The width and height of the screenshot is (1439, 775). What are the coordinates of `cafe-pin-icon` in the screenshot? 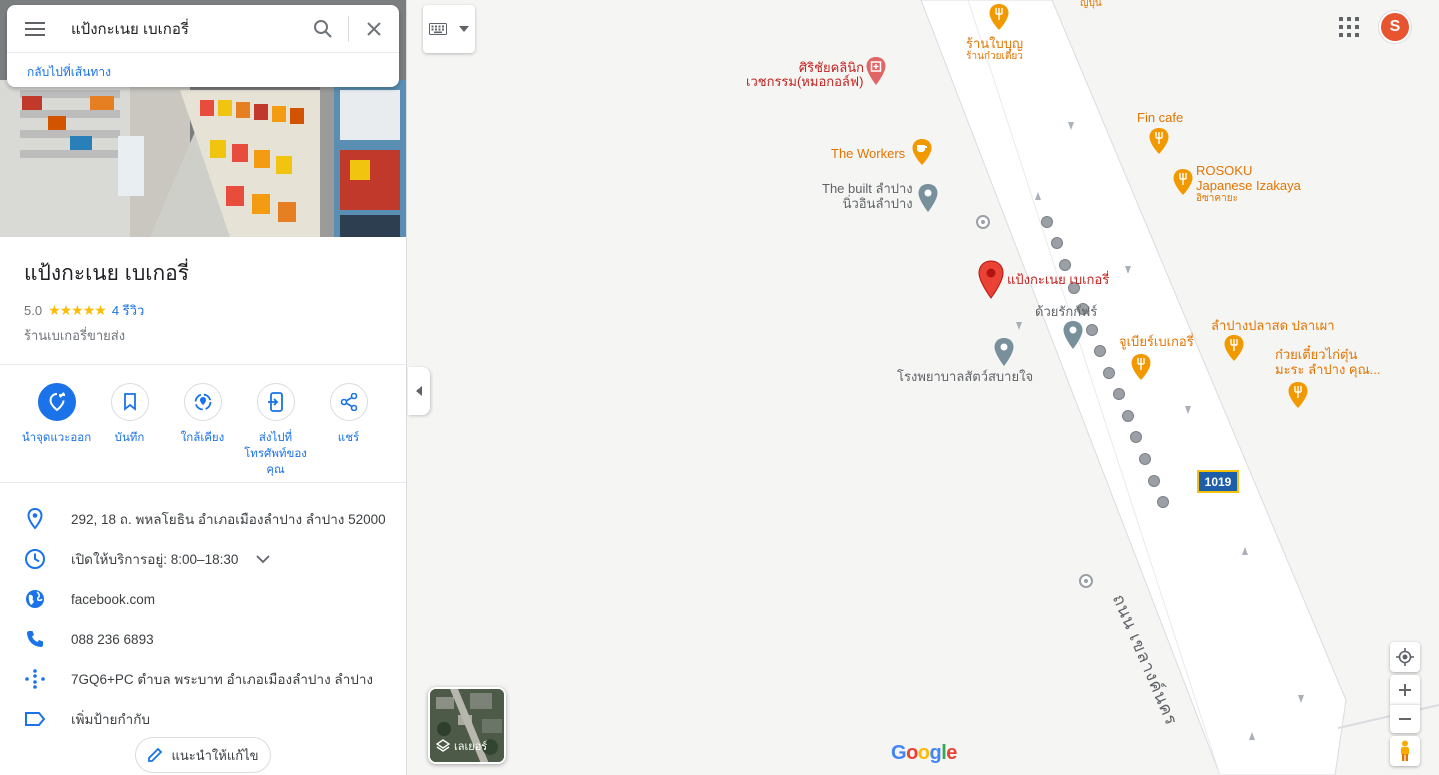 It's located at (922, 154).